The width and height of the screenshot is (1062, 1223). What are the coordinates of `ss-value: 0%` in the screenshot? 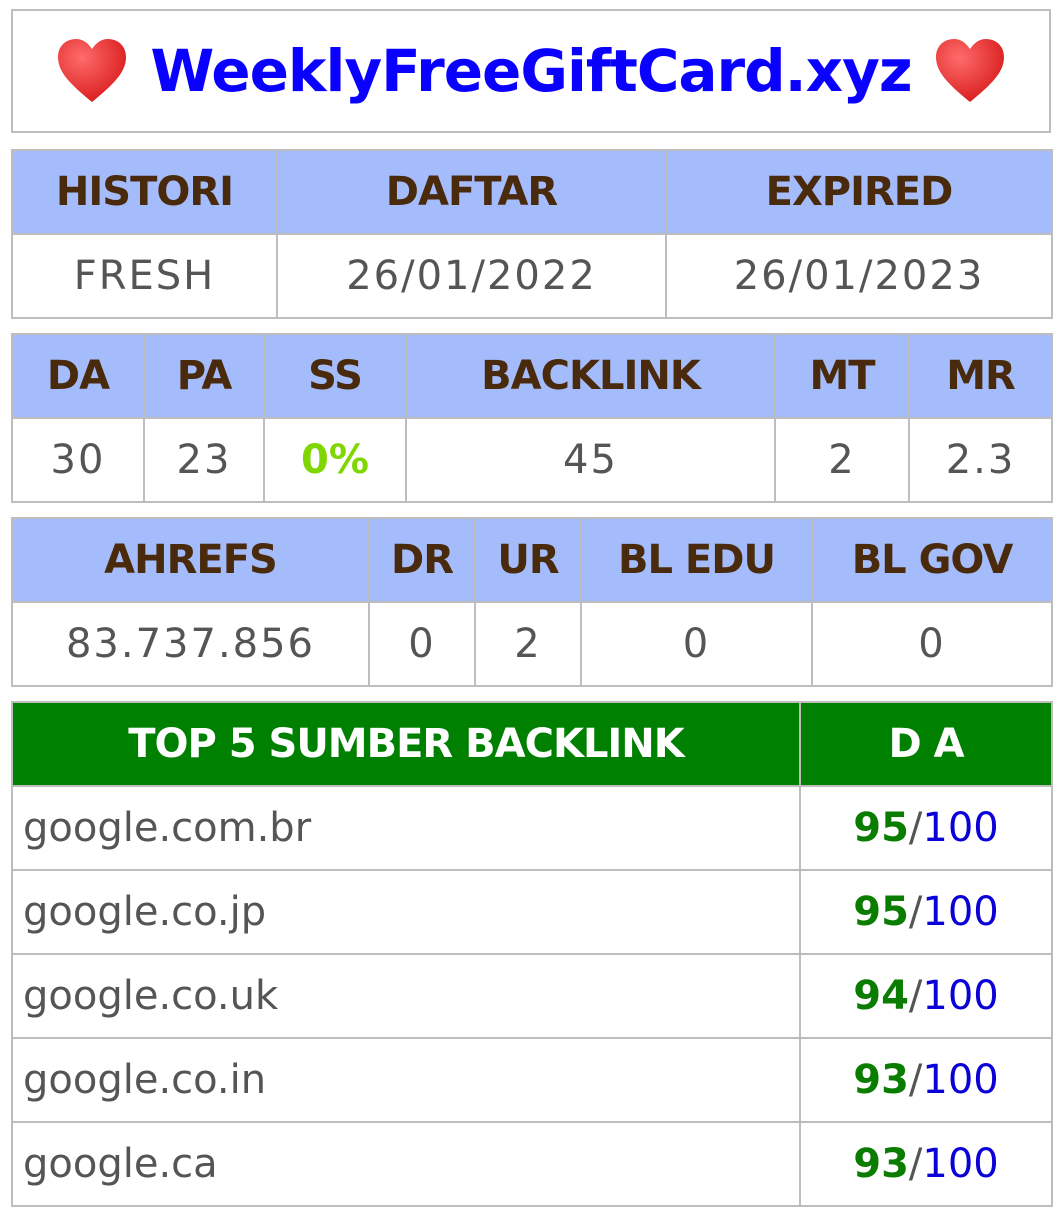 It's located at (335, 460).